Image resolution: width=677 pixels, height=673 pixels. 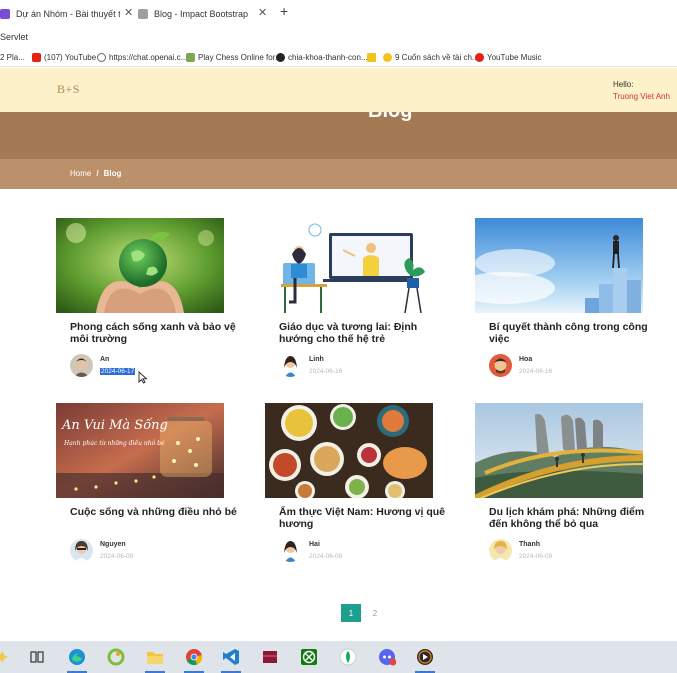 I want to click on cursor-icon, so click(x=142, y=377).